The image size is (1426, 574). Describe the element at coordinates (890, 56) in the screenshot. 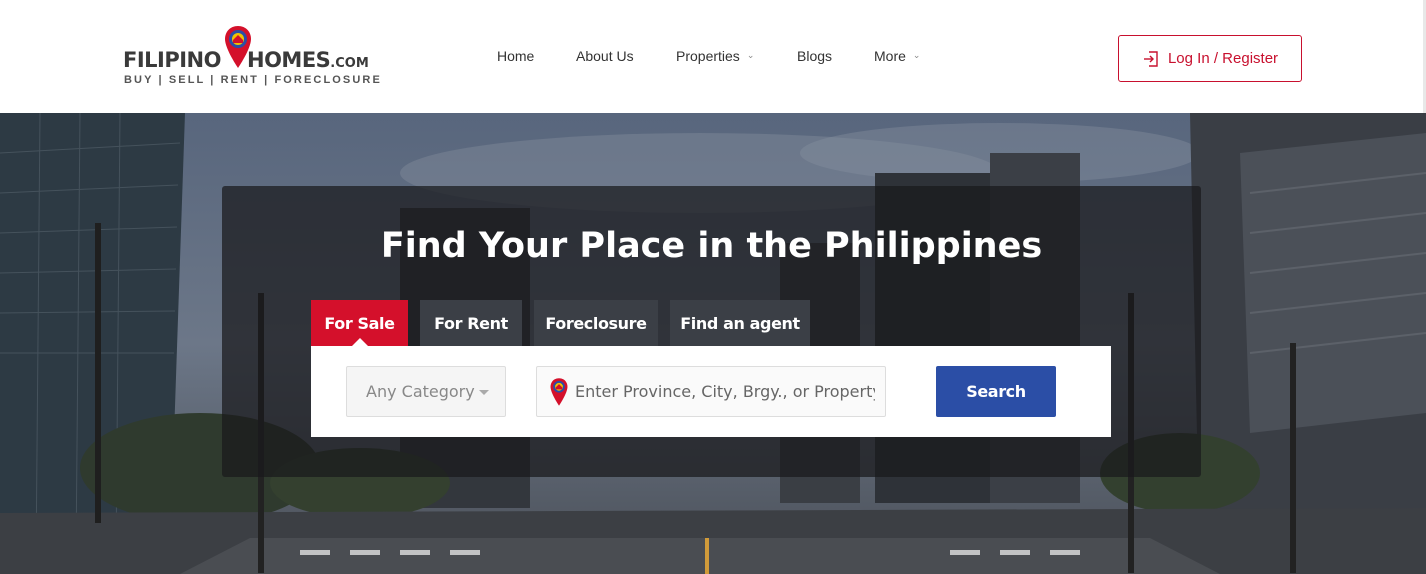

I see `nav-more-label: More` at that location.